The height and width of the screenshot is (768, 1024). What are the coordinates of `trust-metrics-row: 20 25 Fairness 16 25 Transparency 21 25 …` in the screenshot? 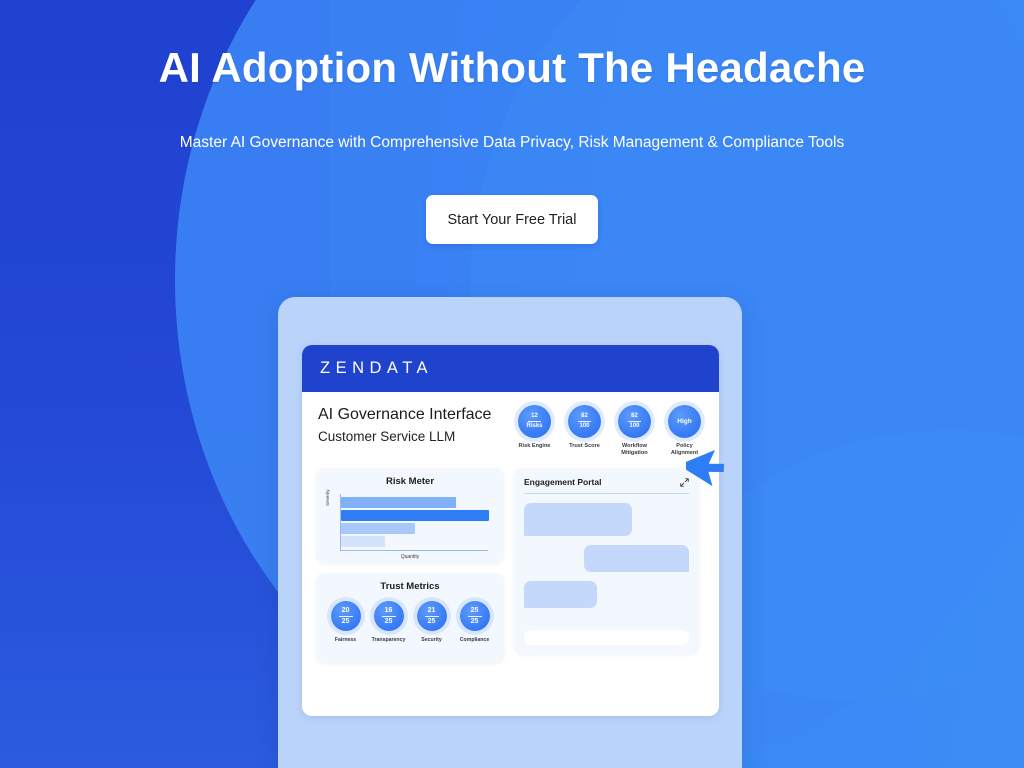 It's located at (410, 617).